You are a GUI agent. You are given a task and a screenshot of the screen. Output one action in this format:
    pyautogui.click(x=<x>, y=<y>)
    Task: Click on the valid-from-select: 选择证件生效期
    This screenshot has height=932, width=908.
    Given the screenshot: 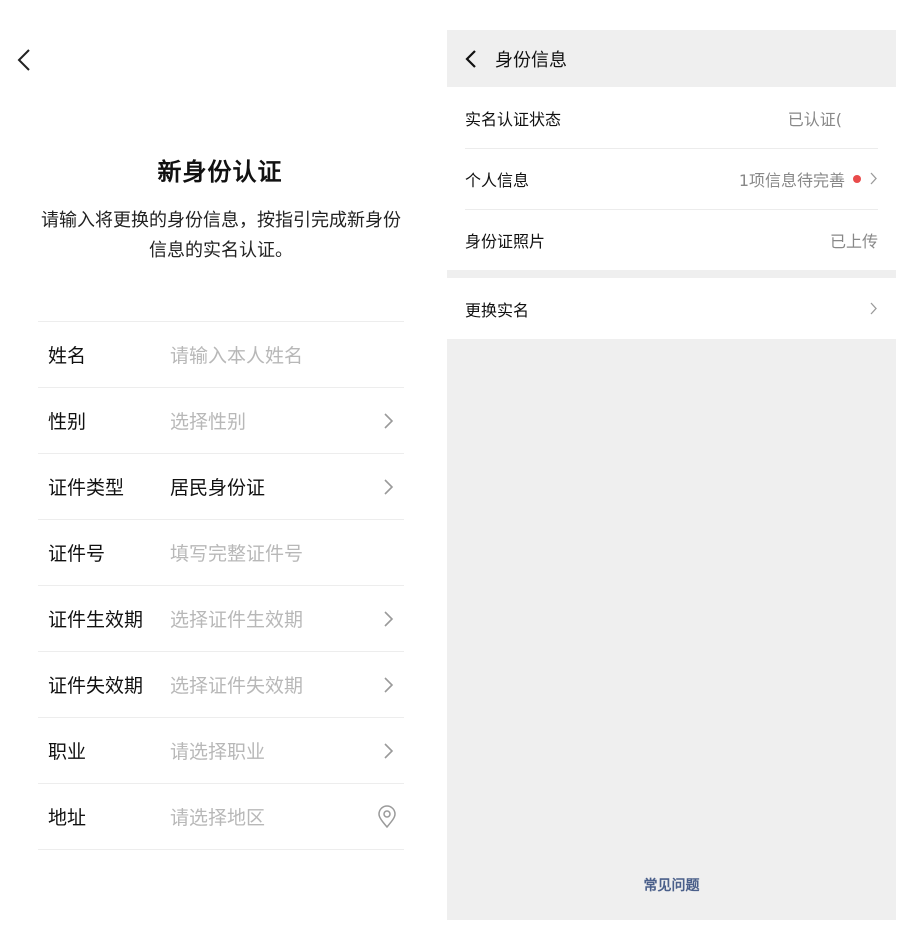 What is the action you would take?
    pyautogui.click(x=287, y=618)
    